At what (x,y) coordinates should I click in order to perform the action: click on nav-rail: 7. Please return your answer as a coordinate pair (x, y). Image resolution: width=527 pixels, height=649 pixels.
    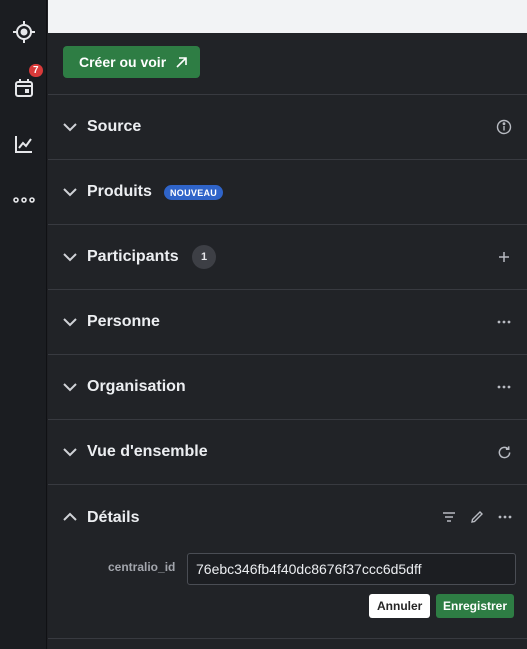
    Looking at the image, I should click on (23, 324).